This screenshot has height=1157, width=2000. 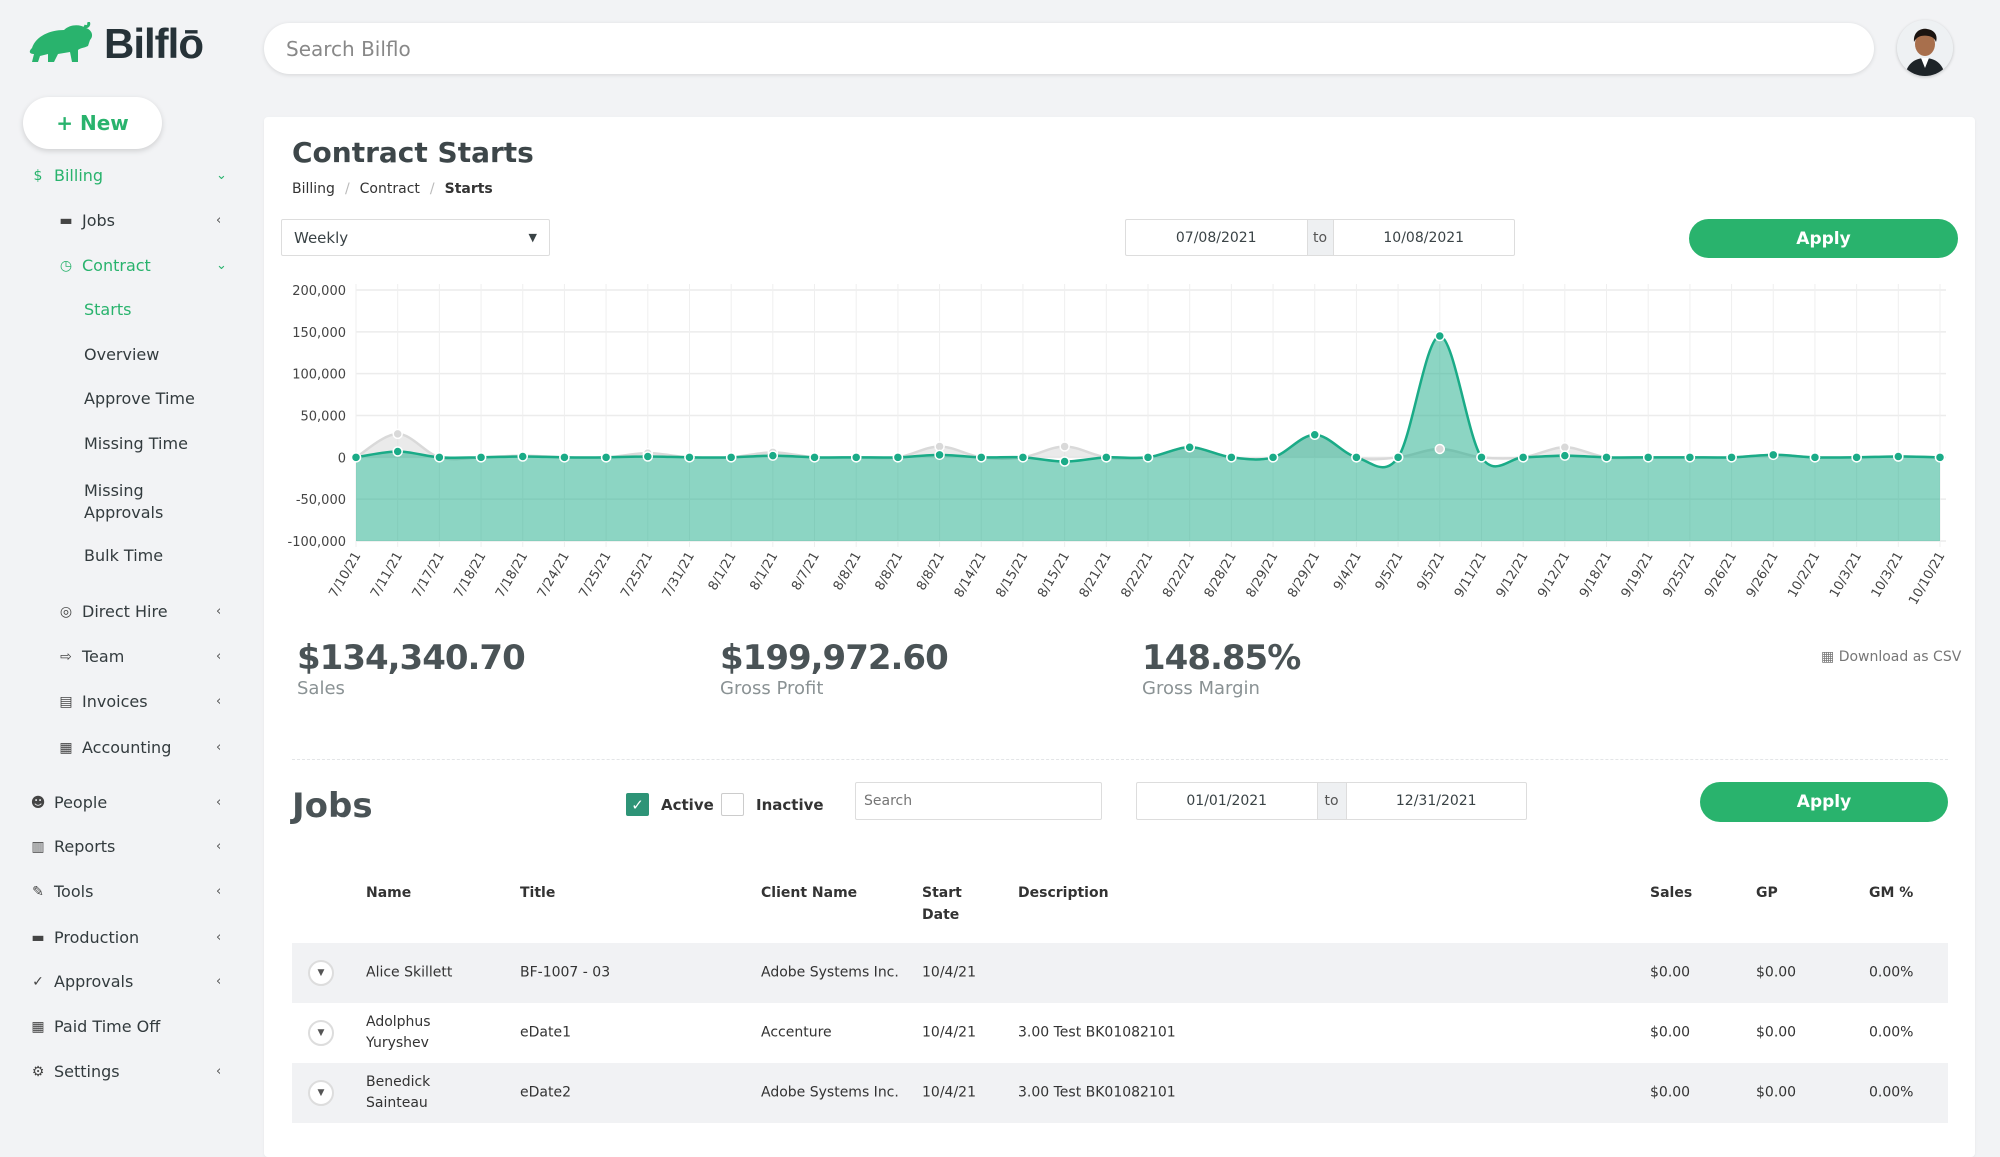 I want to click on sidebar-item-invoices: ▤ Invoices, so click(x=101, y=701).